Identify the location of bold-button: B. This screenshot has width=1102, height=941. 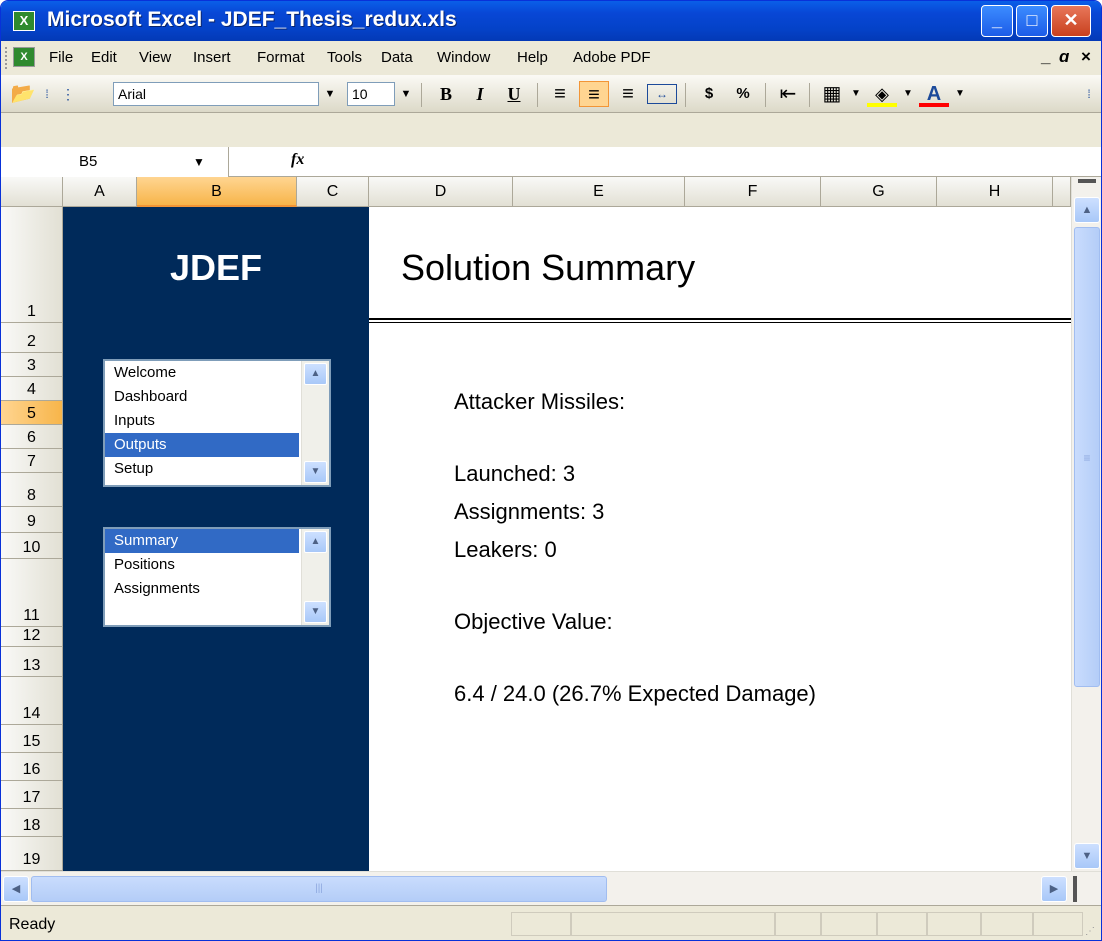
(446, 94).